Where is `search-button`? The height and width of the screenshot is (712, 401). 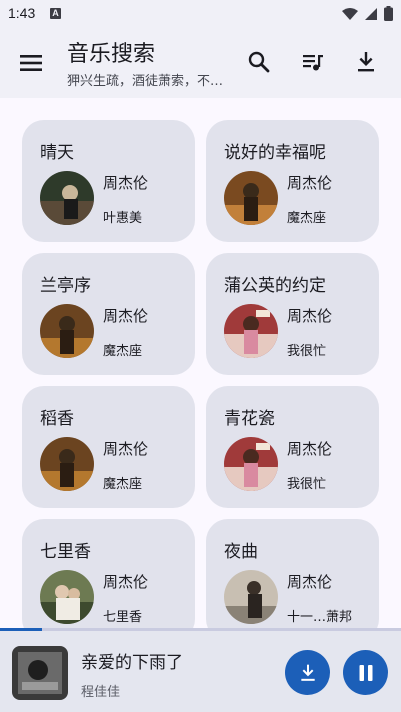
search-button is located at coordinates (259, 62).